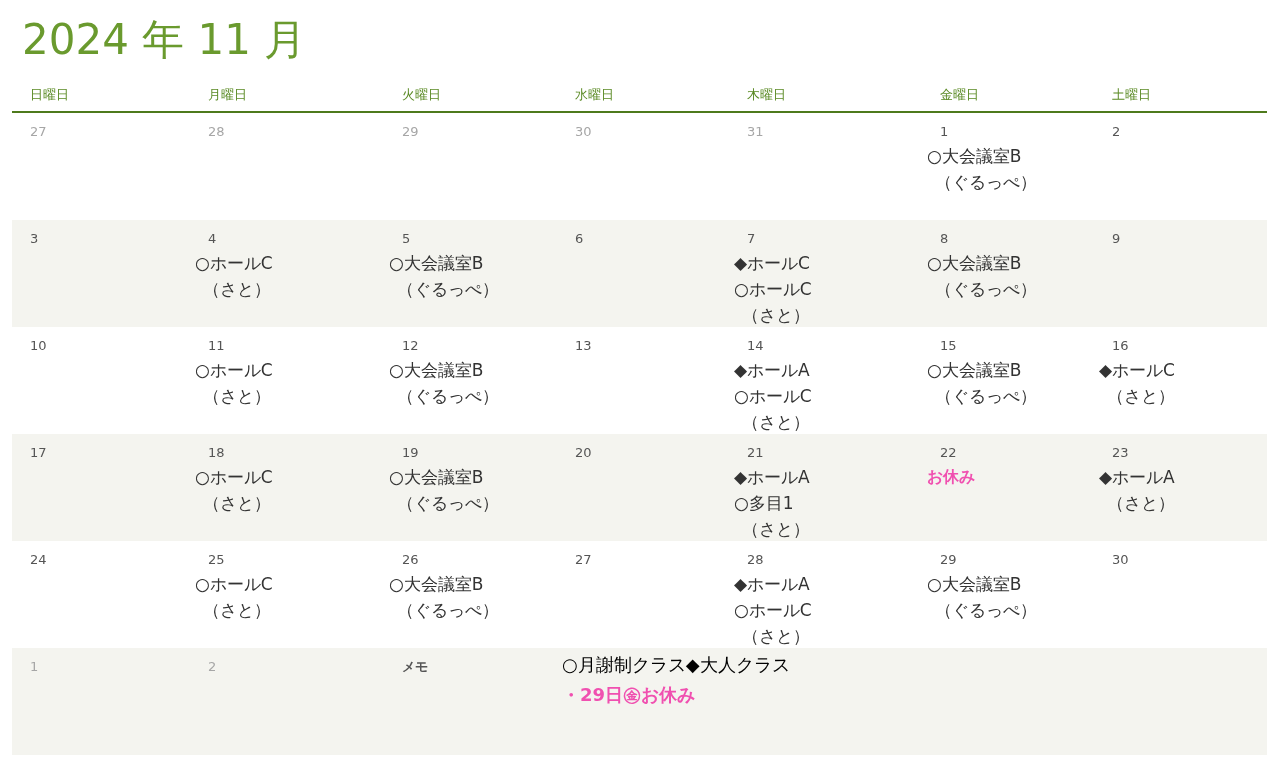  I want to click on day-number: 24, so click(38, 560).